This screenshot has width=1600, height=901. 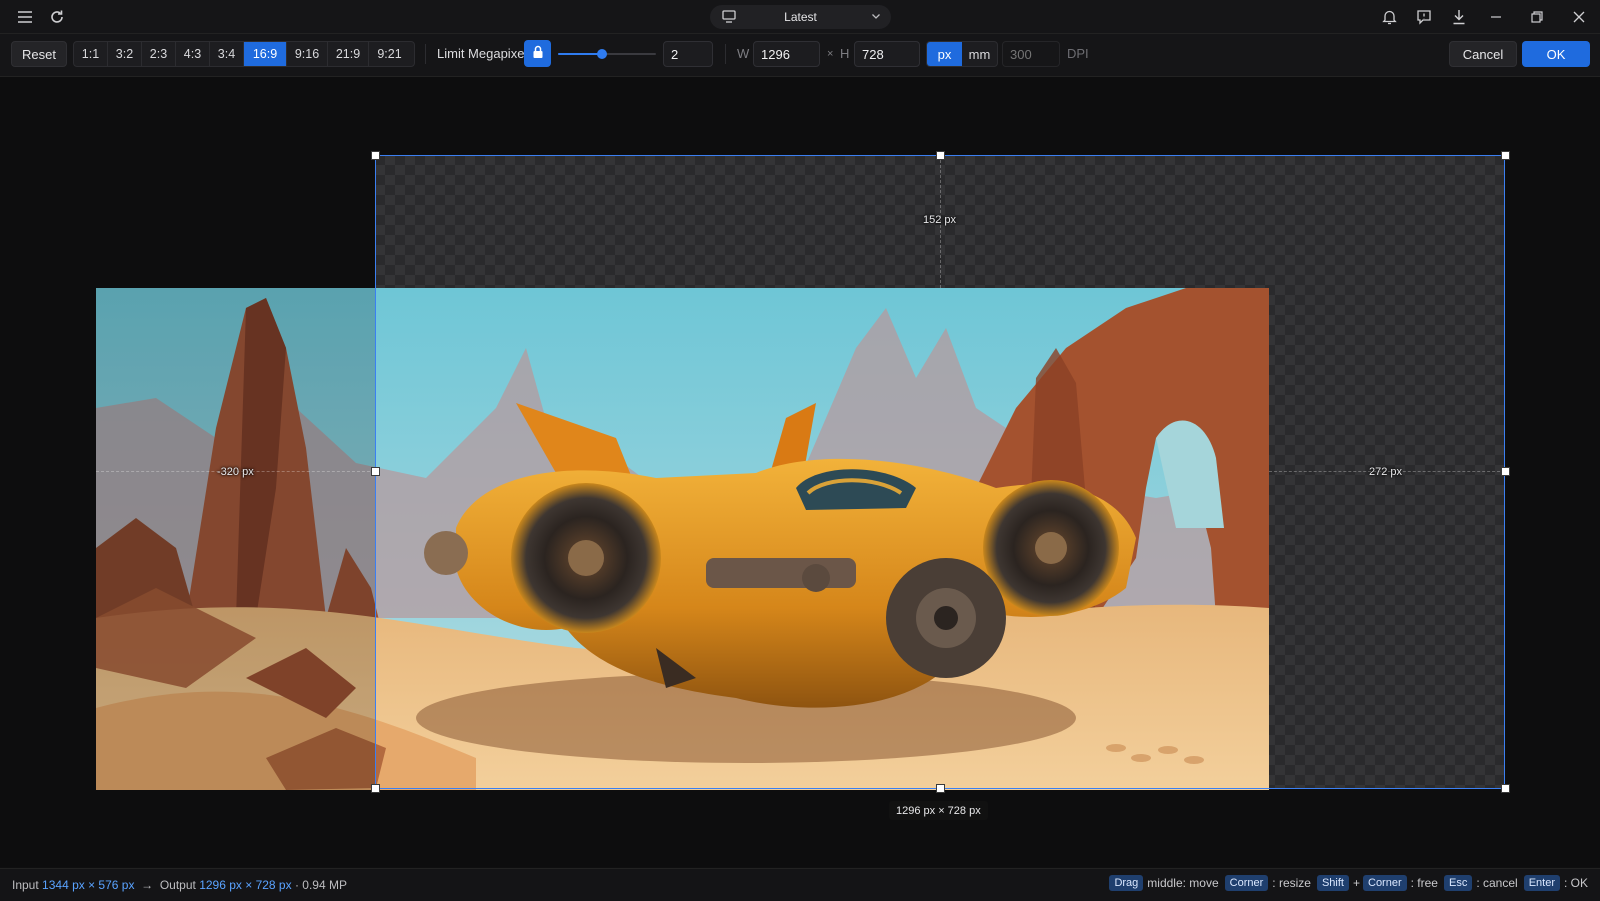 I want to click on crop-handle-right, so click(x=1505, y=471).